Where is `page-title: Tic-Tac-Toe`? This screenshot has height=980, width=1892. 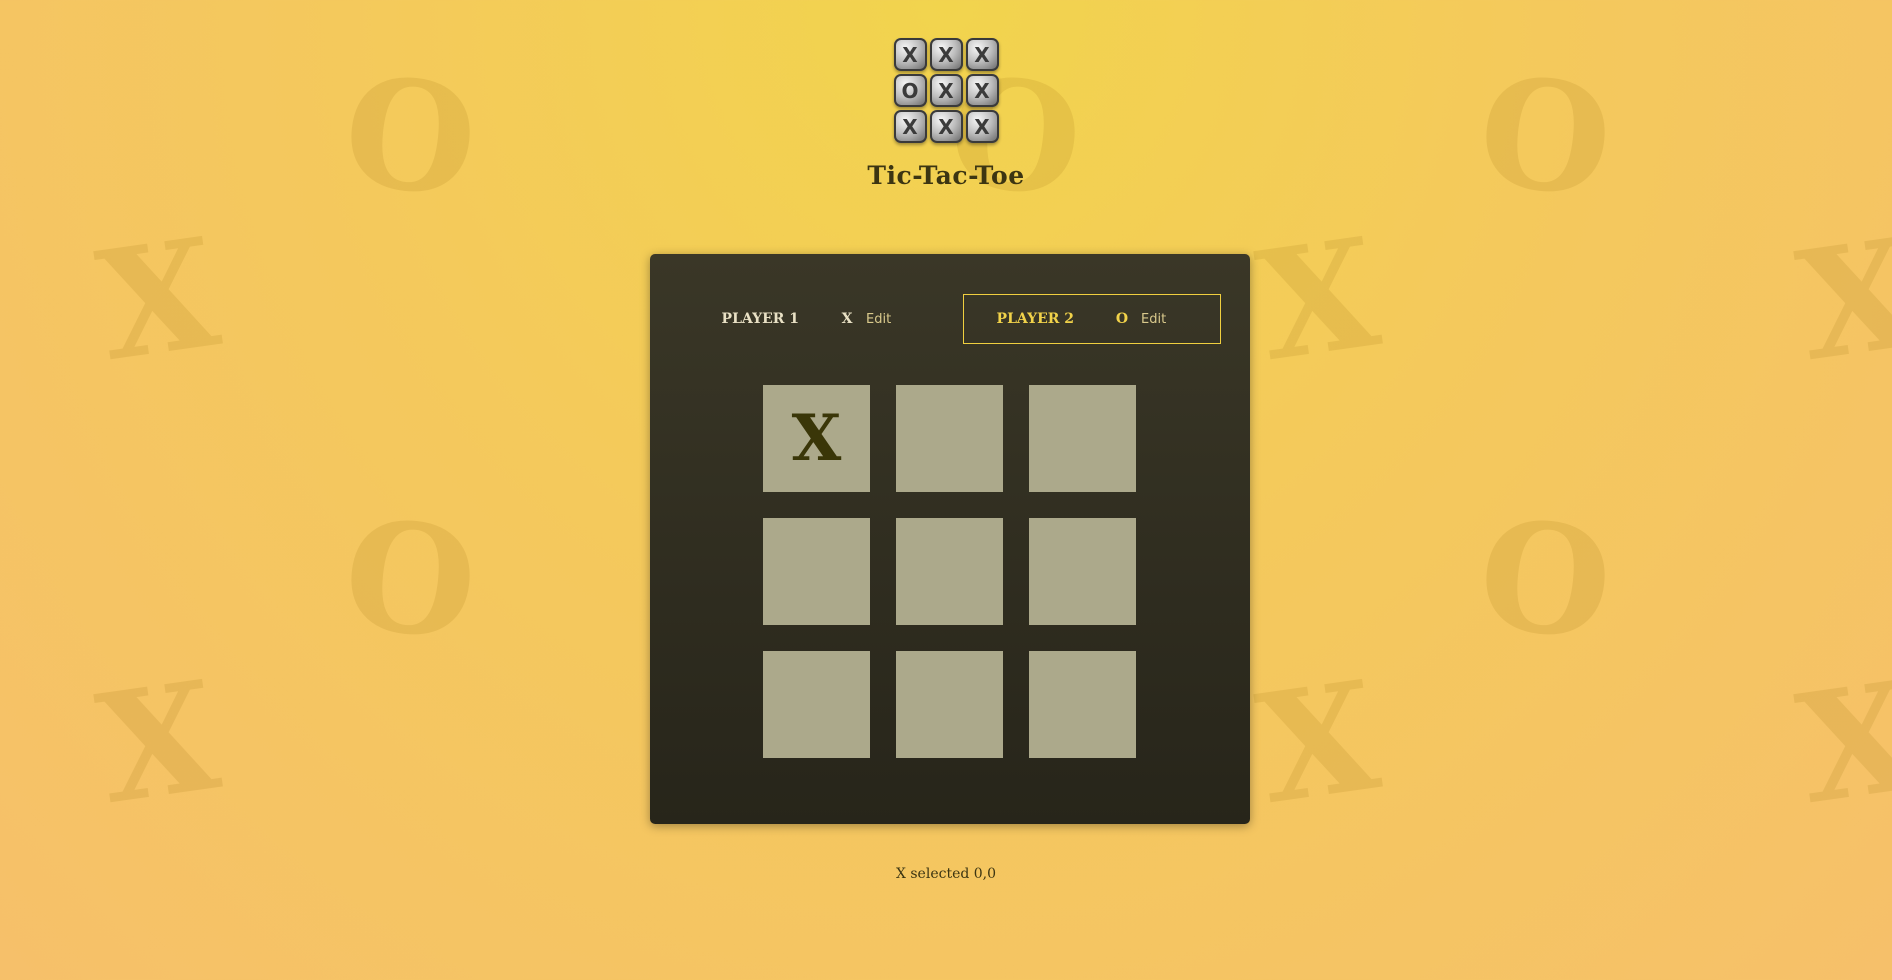 page-title: Tic-Tac-Toe is located at coordinates (946, 175).